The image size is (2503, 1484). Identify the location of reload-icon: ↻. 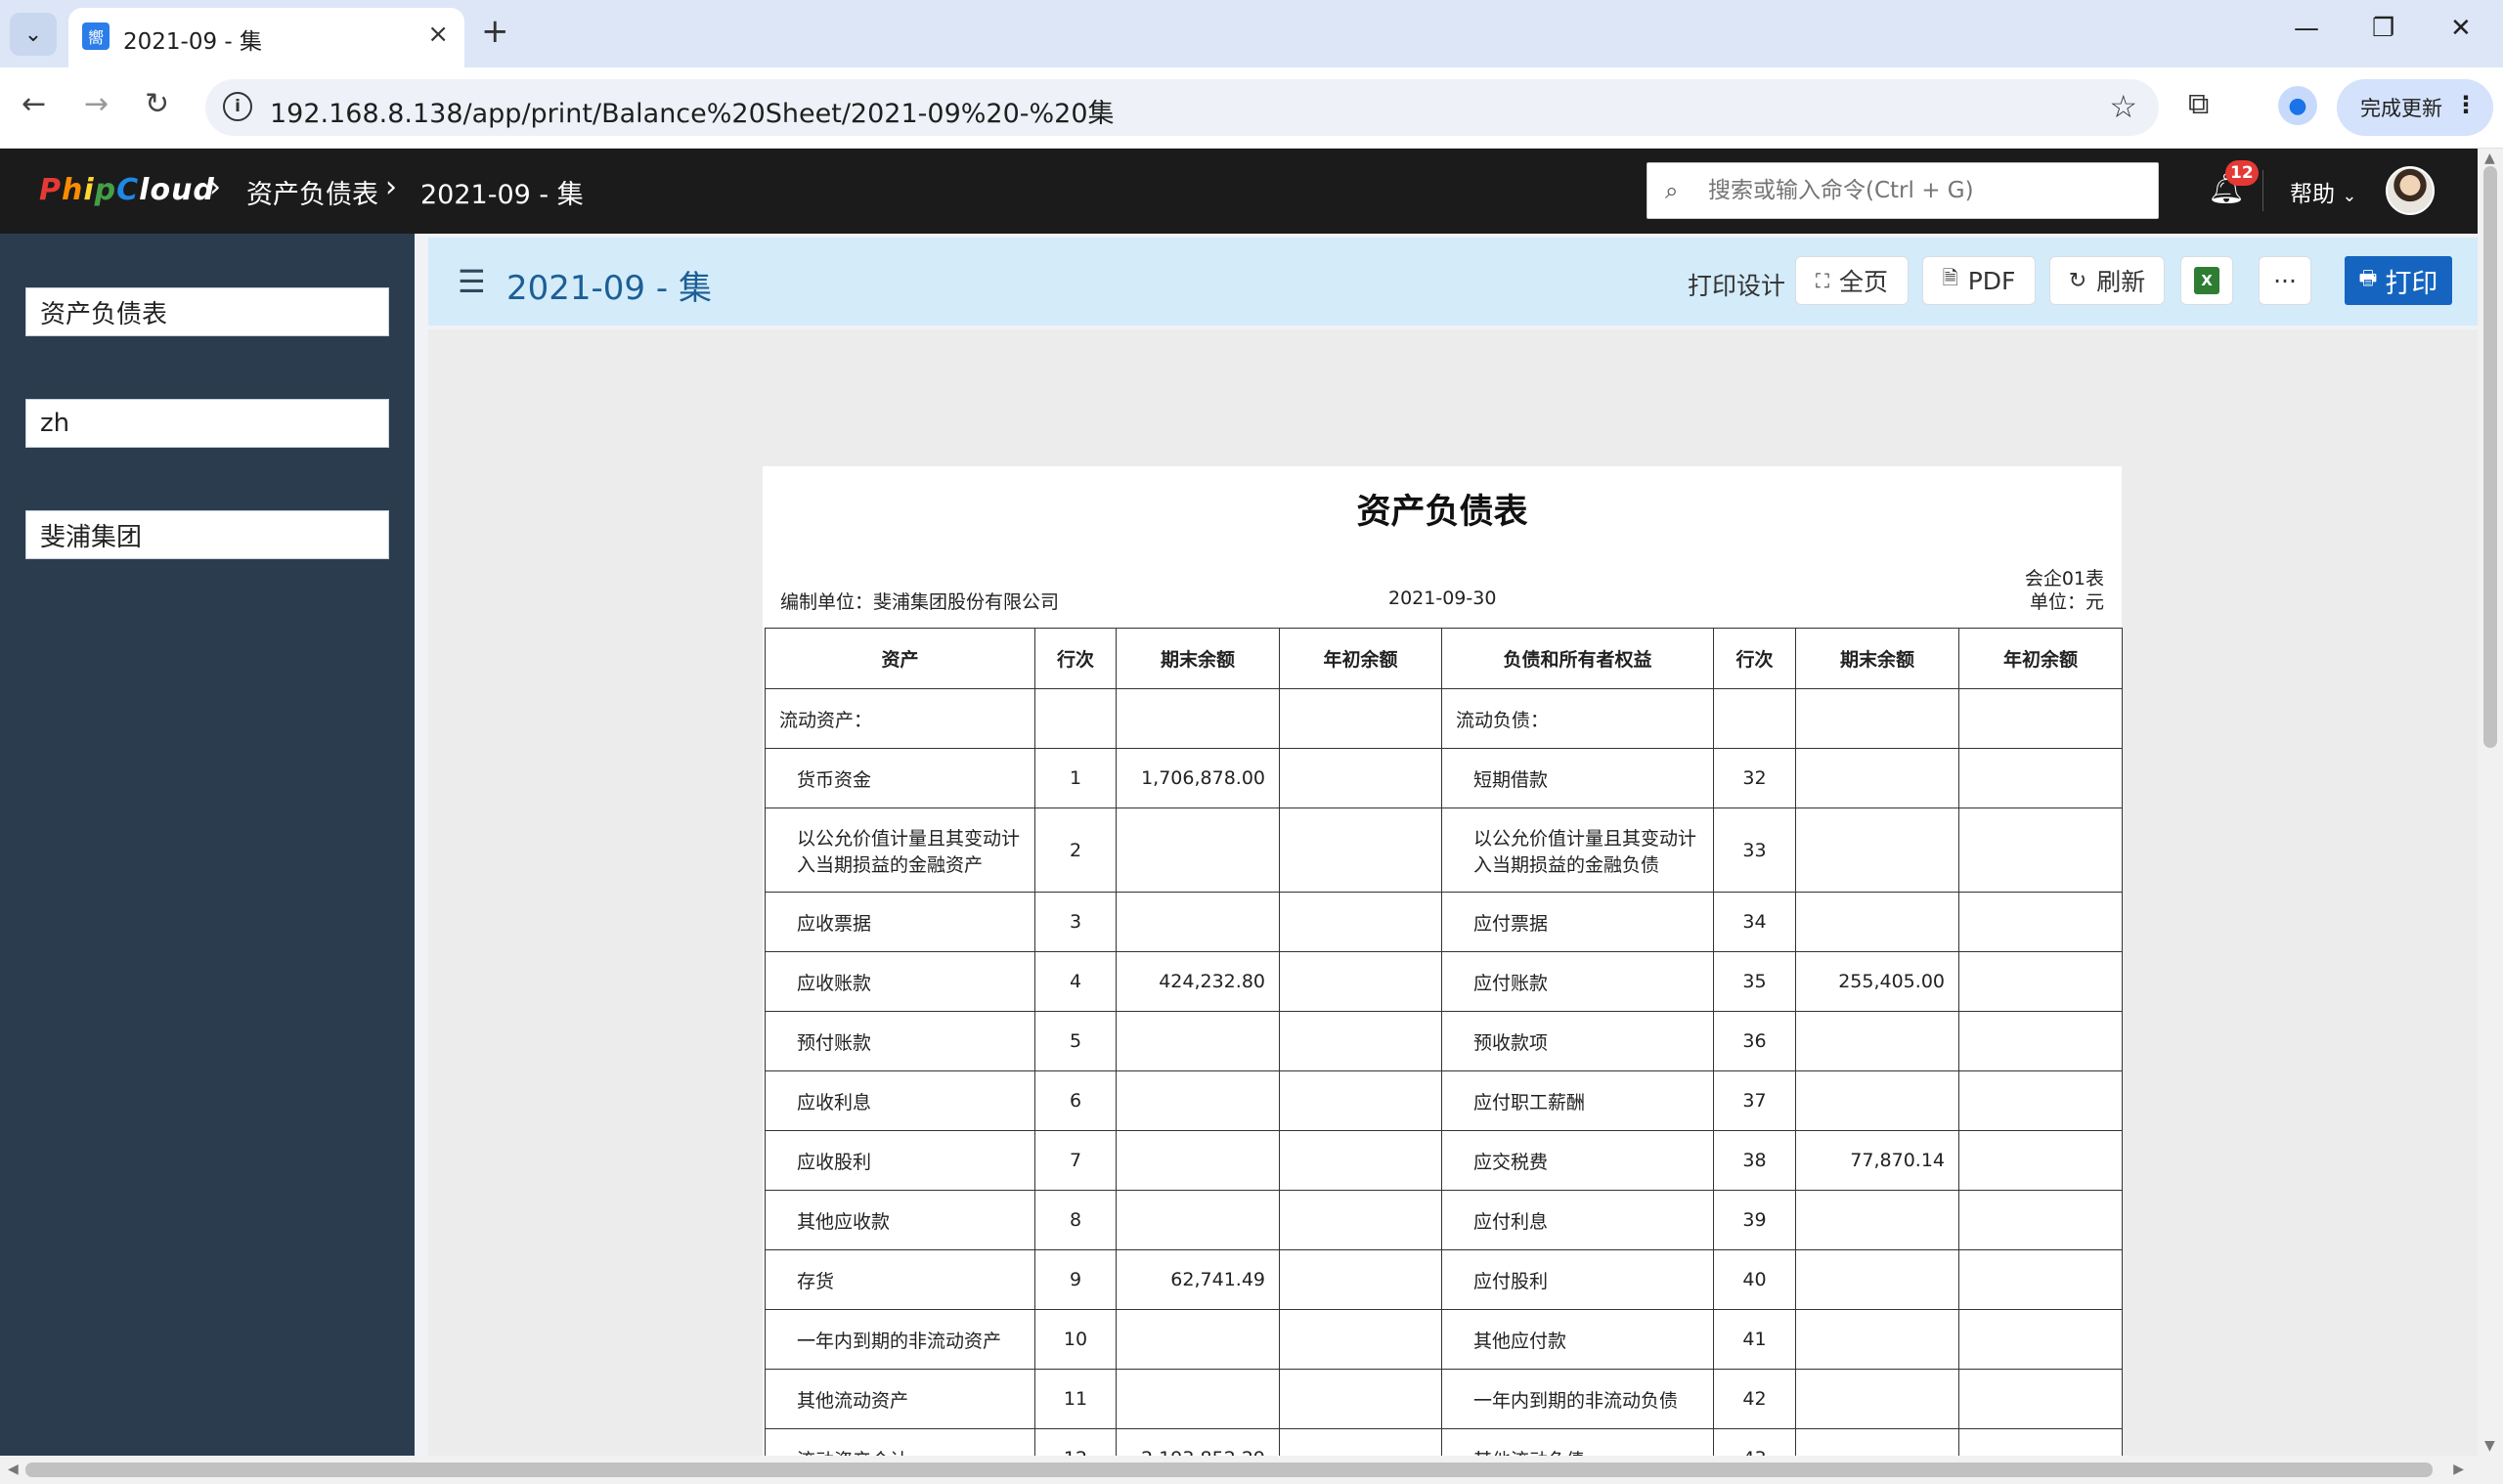
(157, 104).